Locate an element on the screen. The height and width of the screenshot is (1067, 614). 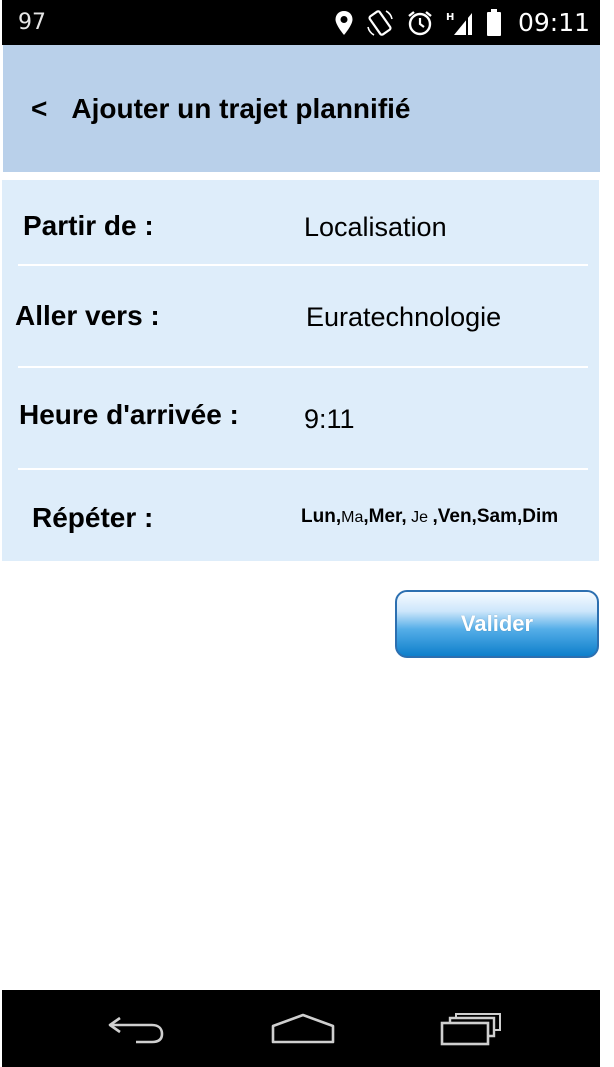
day-monday: Lun, is located at coordinates (321, 516).